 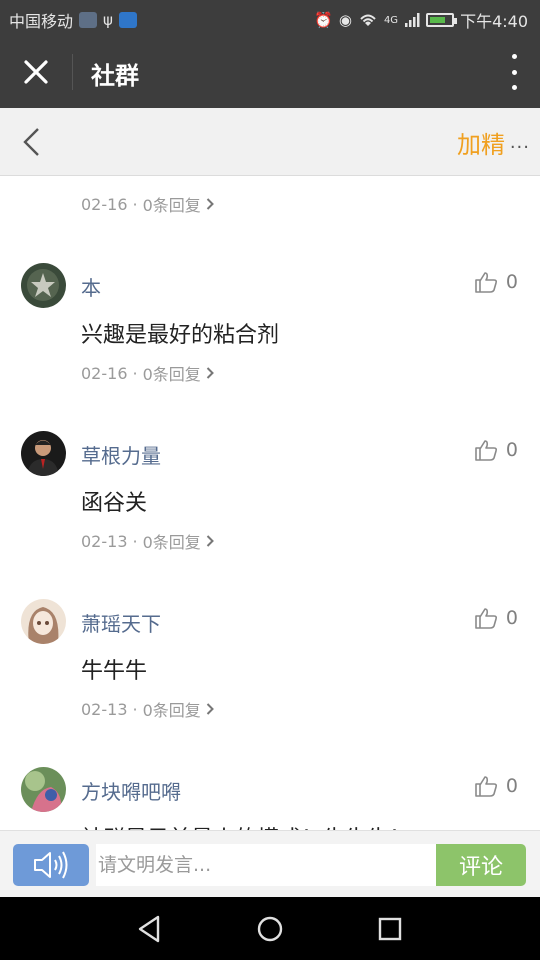 I want to click on comment-input-bar: 评论, so click(x=270, y=863).